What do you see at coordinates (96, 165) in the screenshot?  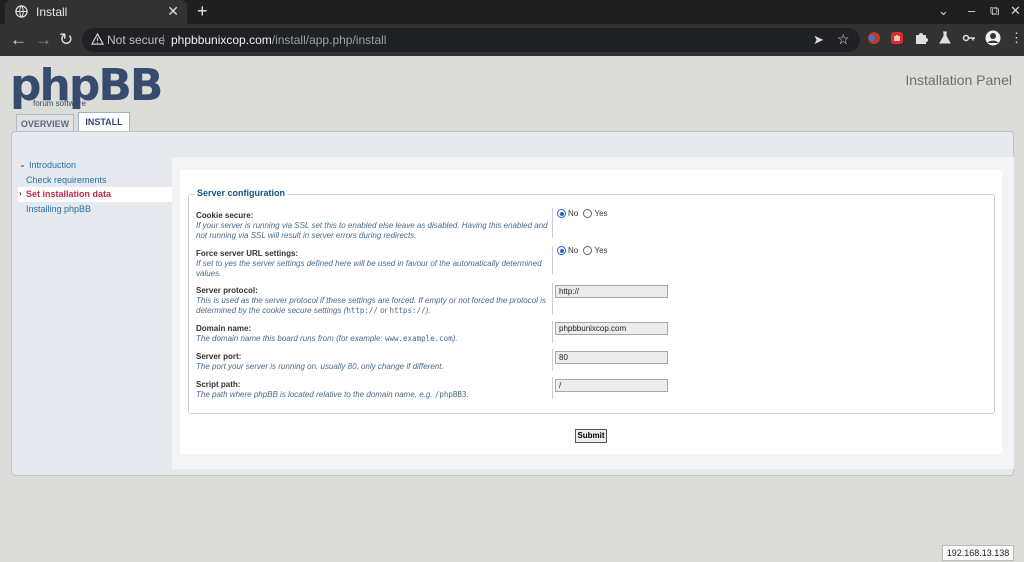 I see `menu-item-introduction: ⌄ Introduction` at bounding box center [96, 165].